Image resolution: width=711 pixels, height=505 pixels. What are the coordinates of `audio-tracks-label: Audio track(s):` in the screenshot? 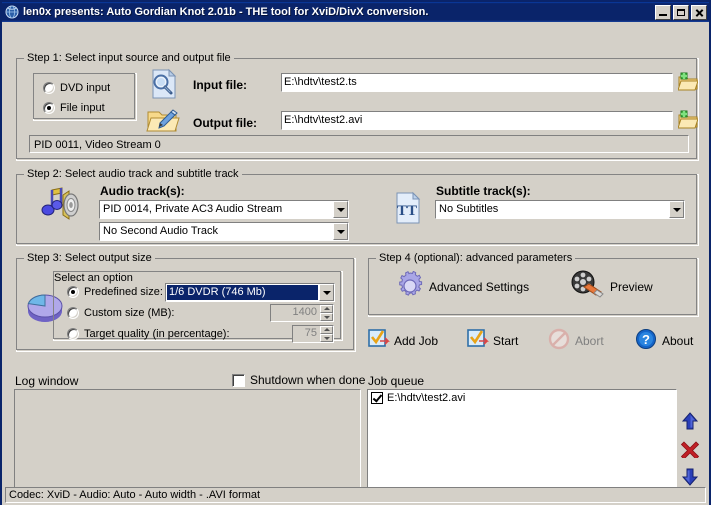 It's located at (142, 191).